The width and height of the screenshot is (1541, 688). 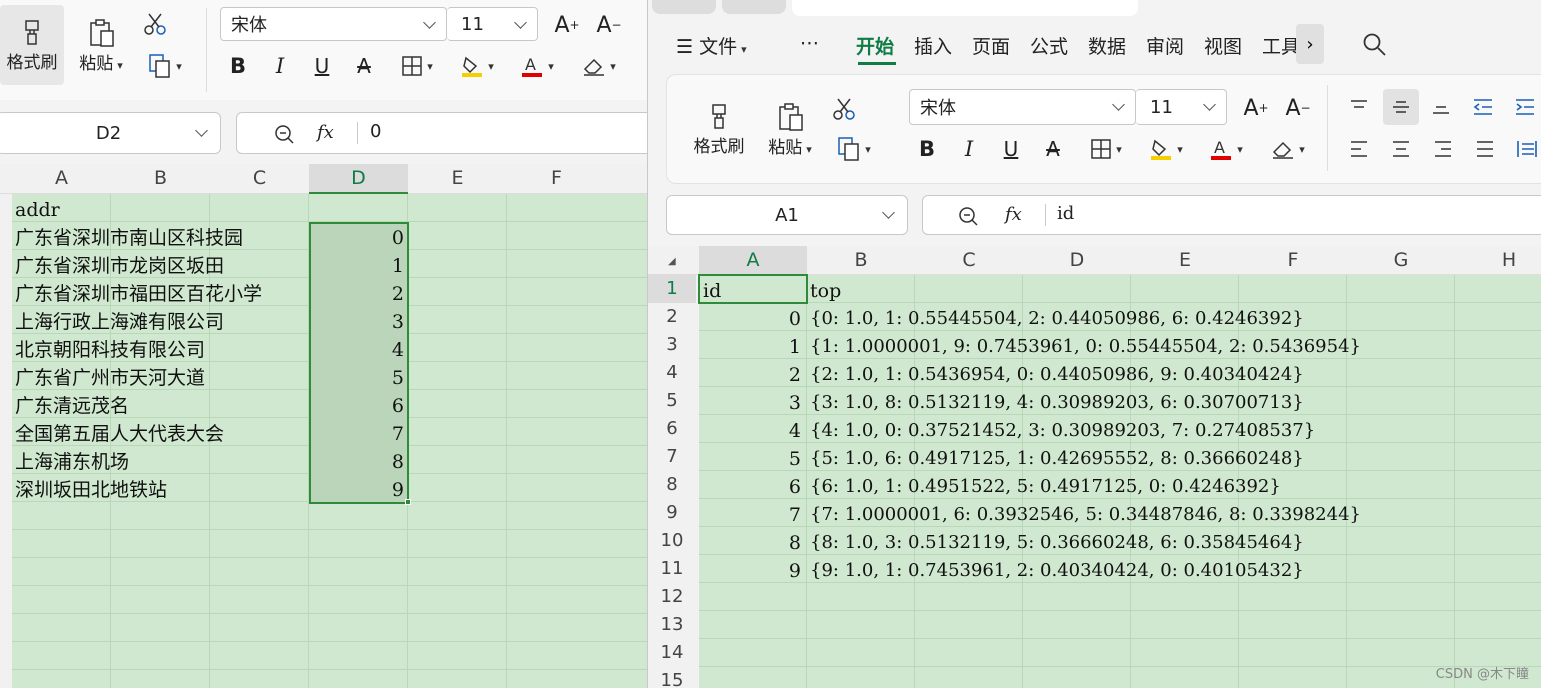 What do you see at coordinates (672, 677) in the screenshot?
I see `row-header-15: 15` at bounding box center [672, 677].